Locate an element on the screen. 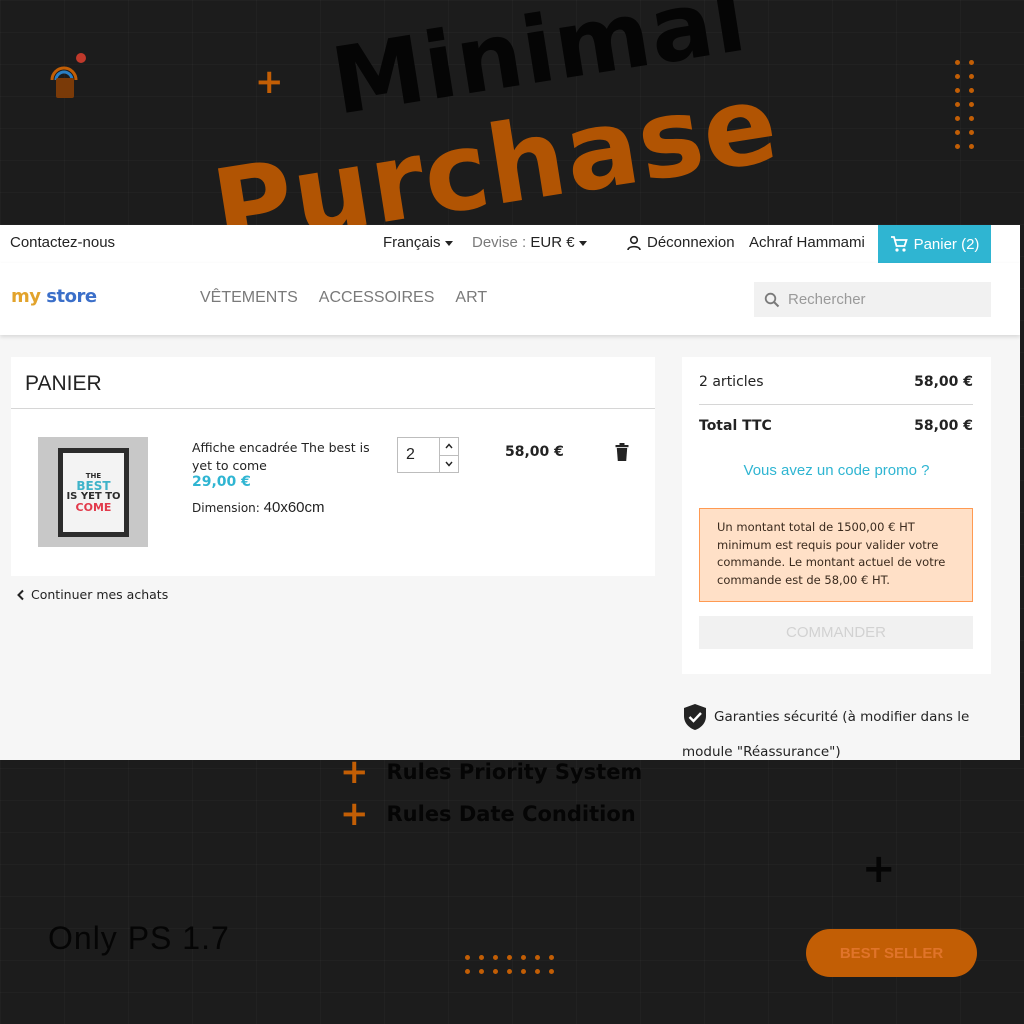  search-icon is located at coordinates (772, 300).